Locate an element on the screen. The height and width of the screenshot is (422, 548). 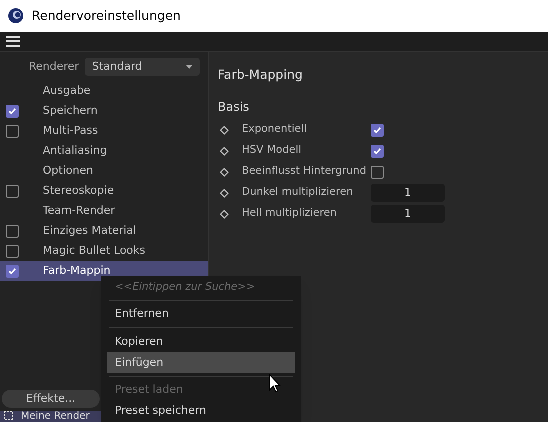
sidebar-item-label: Farb-Mappin is located at coordinates (77, 270).